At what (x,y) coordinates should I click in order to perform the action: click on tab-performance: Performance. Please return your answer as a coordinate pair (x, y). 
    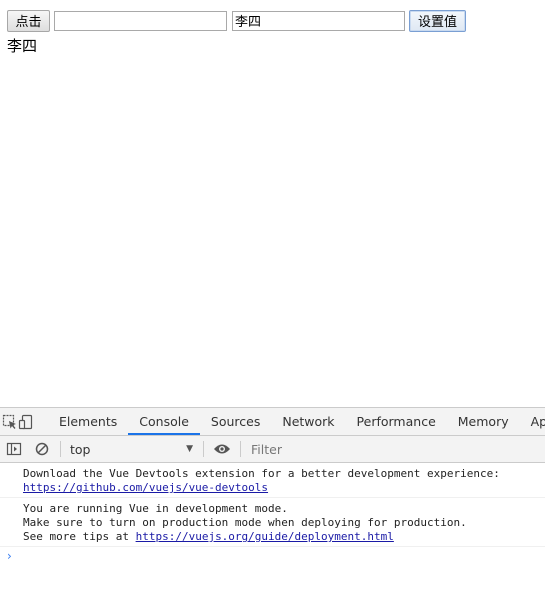
    Looking at the image, I should click on (396, 421).